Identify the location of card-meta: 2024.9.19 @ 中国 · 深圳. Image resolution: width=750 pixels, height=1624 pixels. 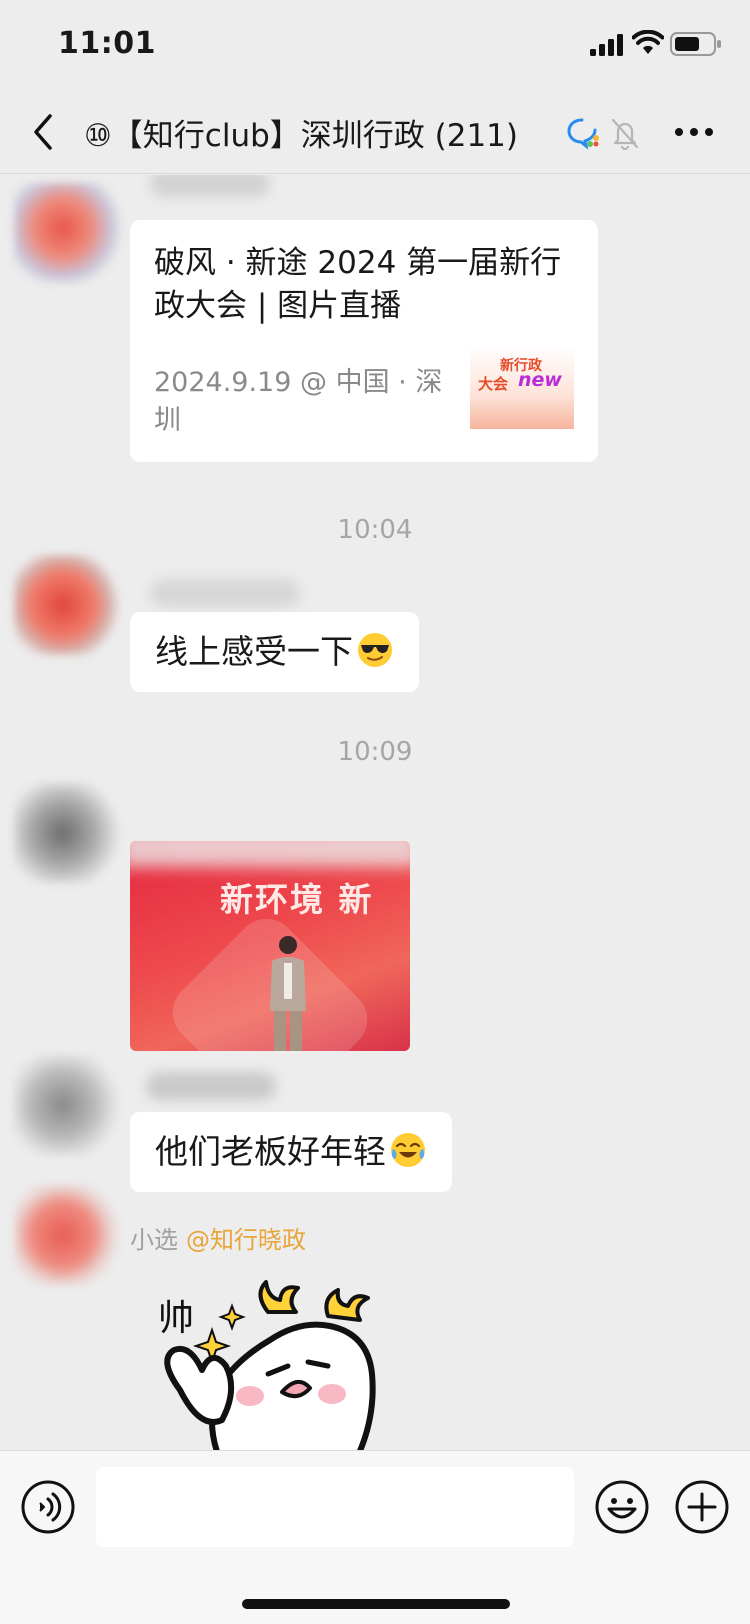
(298, 401).